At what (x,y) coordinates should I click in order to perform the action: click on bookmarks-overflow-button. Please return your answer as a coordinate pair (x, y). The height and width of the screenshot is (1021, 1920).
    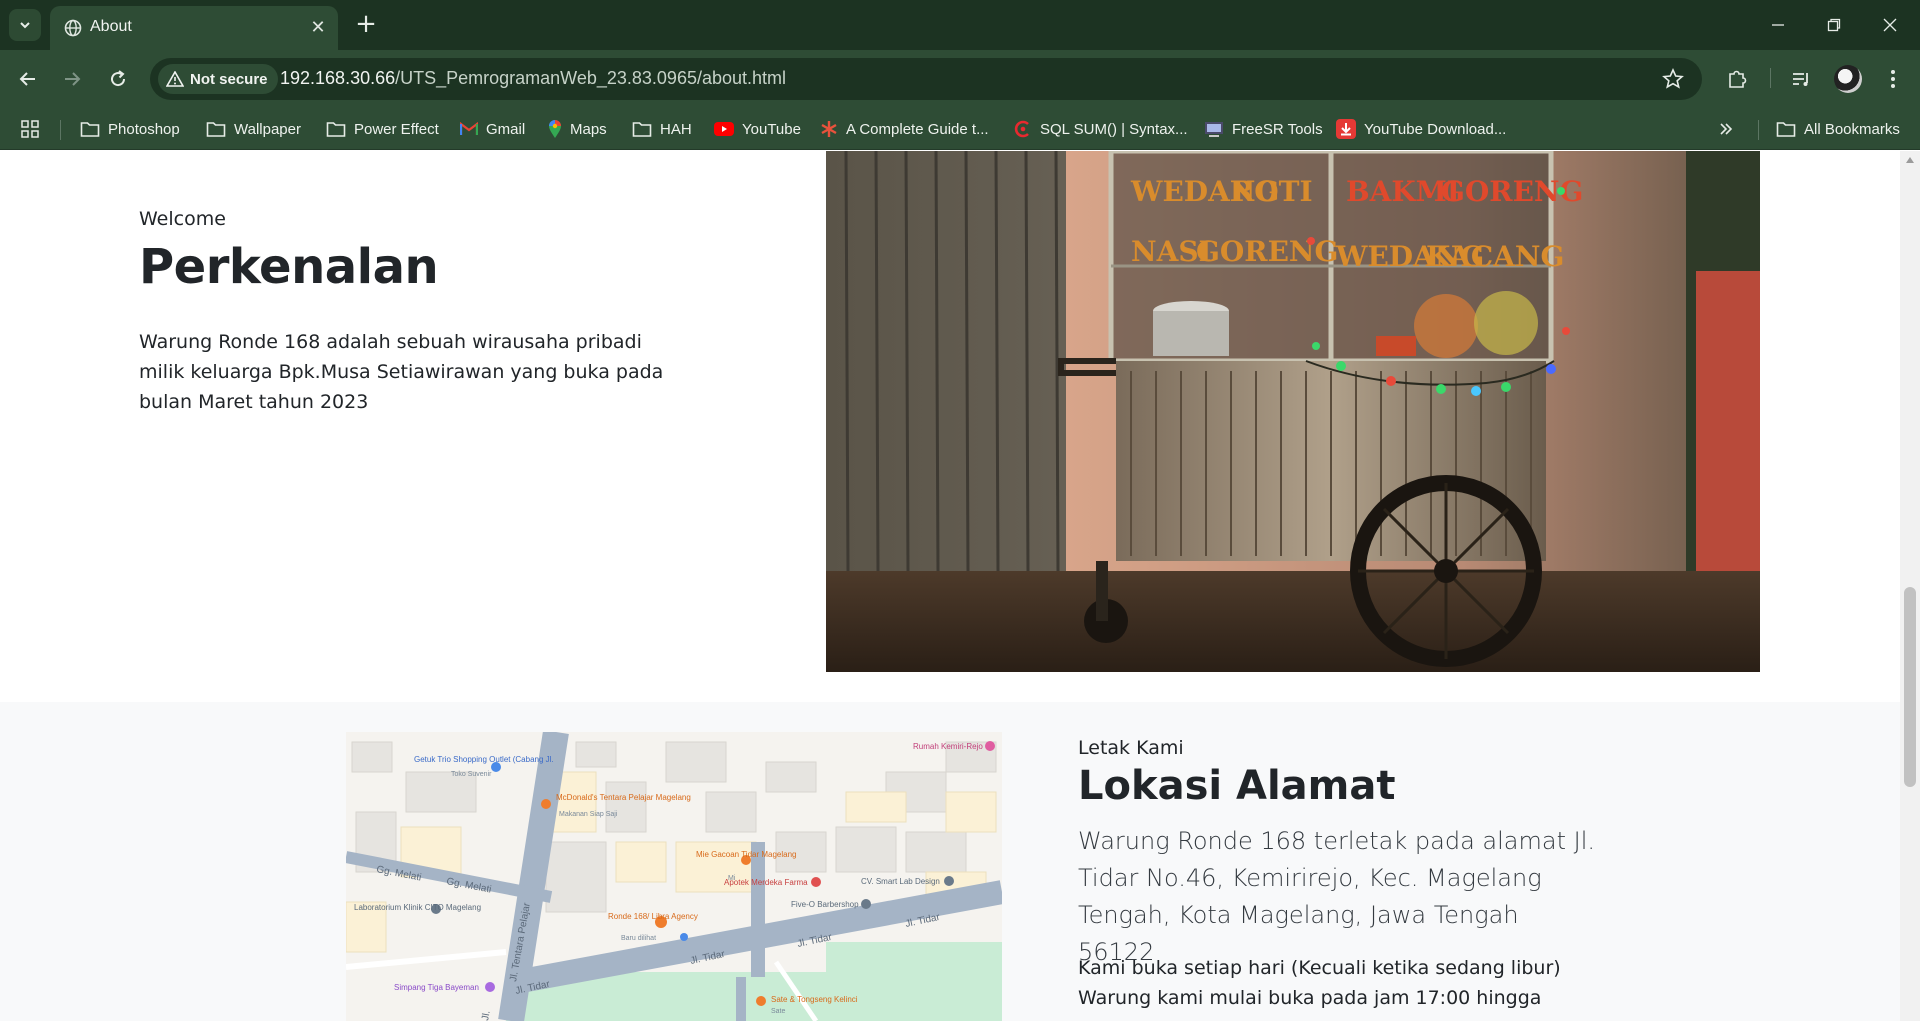
    Looking at the image, I should click on (1726, 129).